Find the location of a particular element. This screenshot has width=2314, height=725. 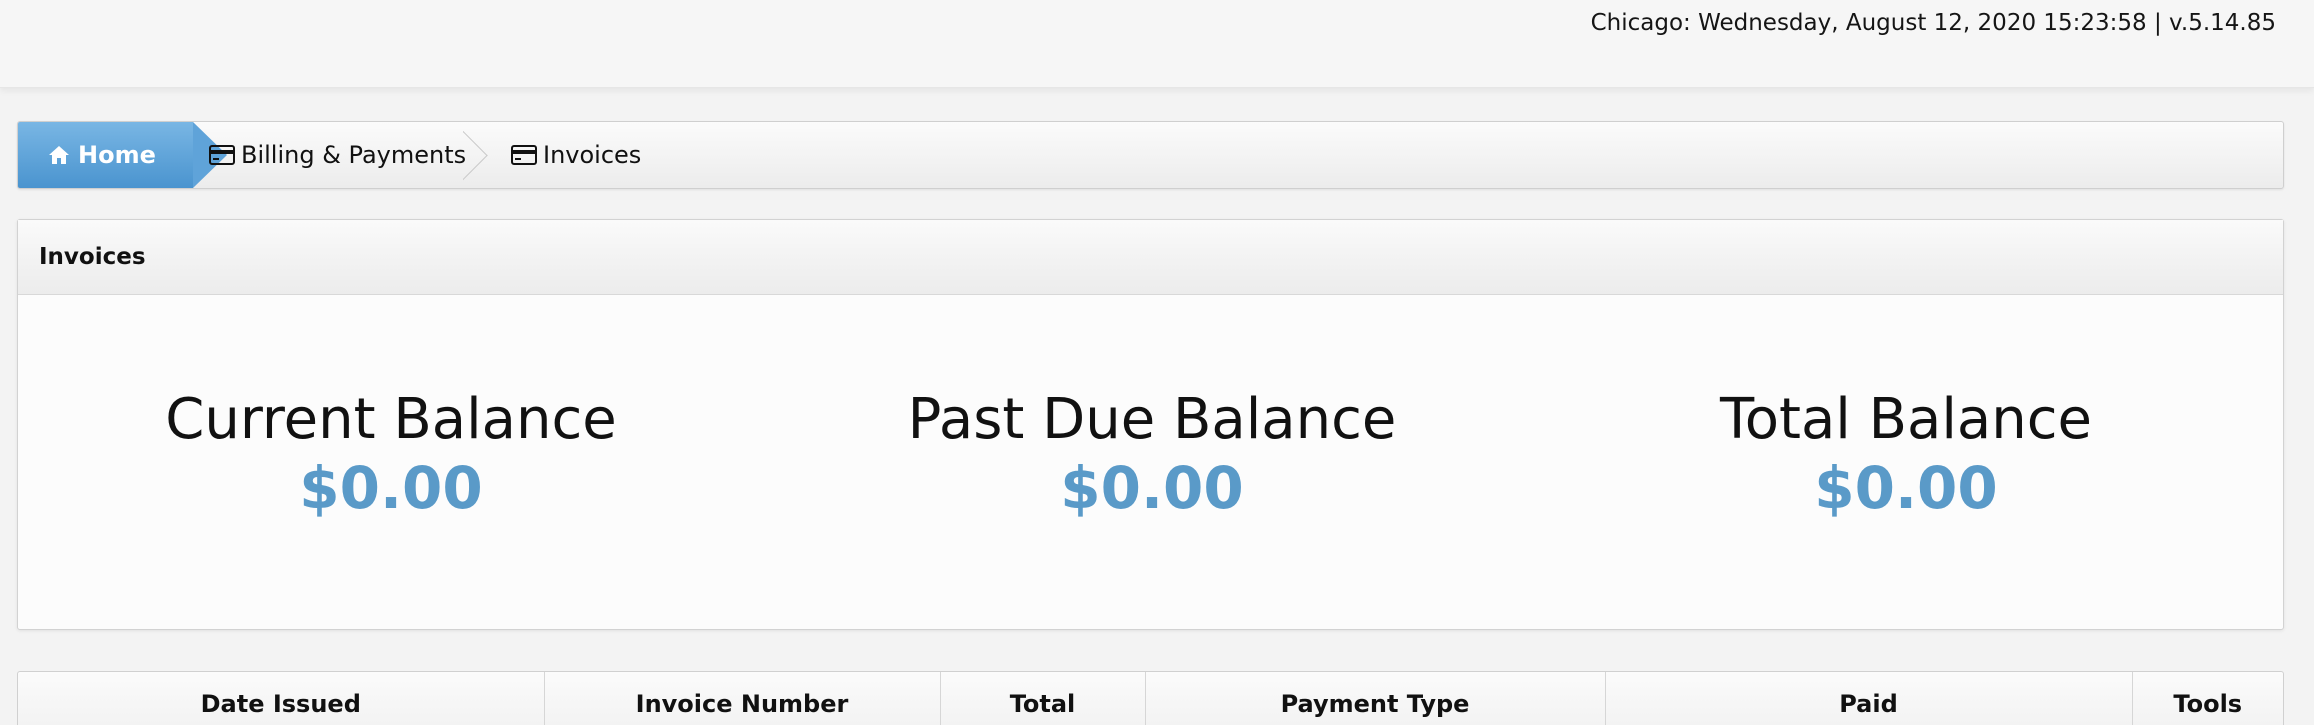

column-total: Total is located at coordinates (1043, 698).